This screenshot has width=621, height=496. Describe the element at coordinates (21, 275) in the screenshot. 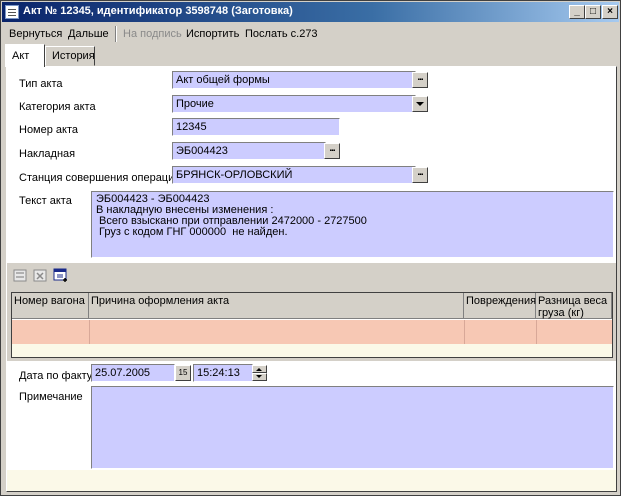

I see `edit-record-icon` at that location.